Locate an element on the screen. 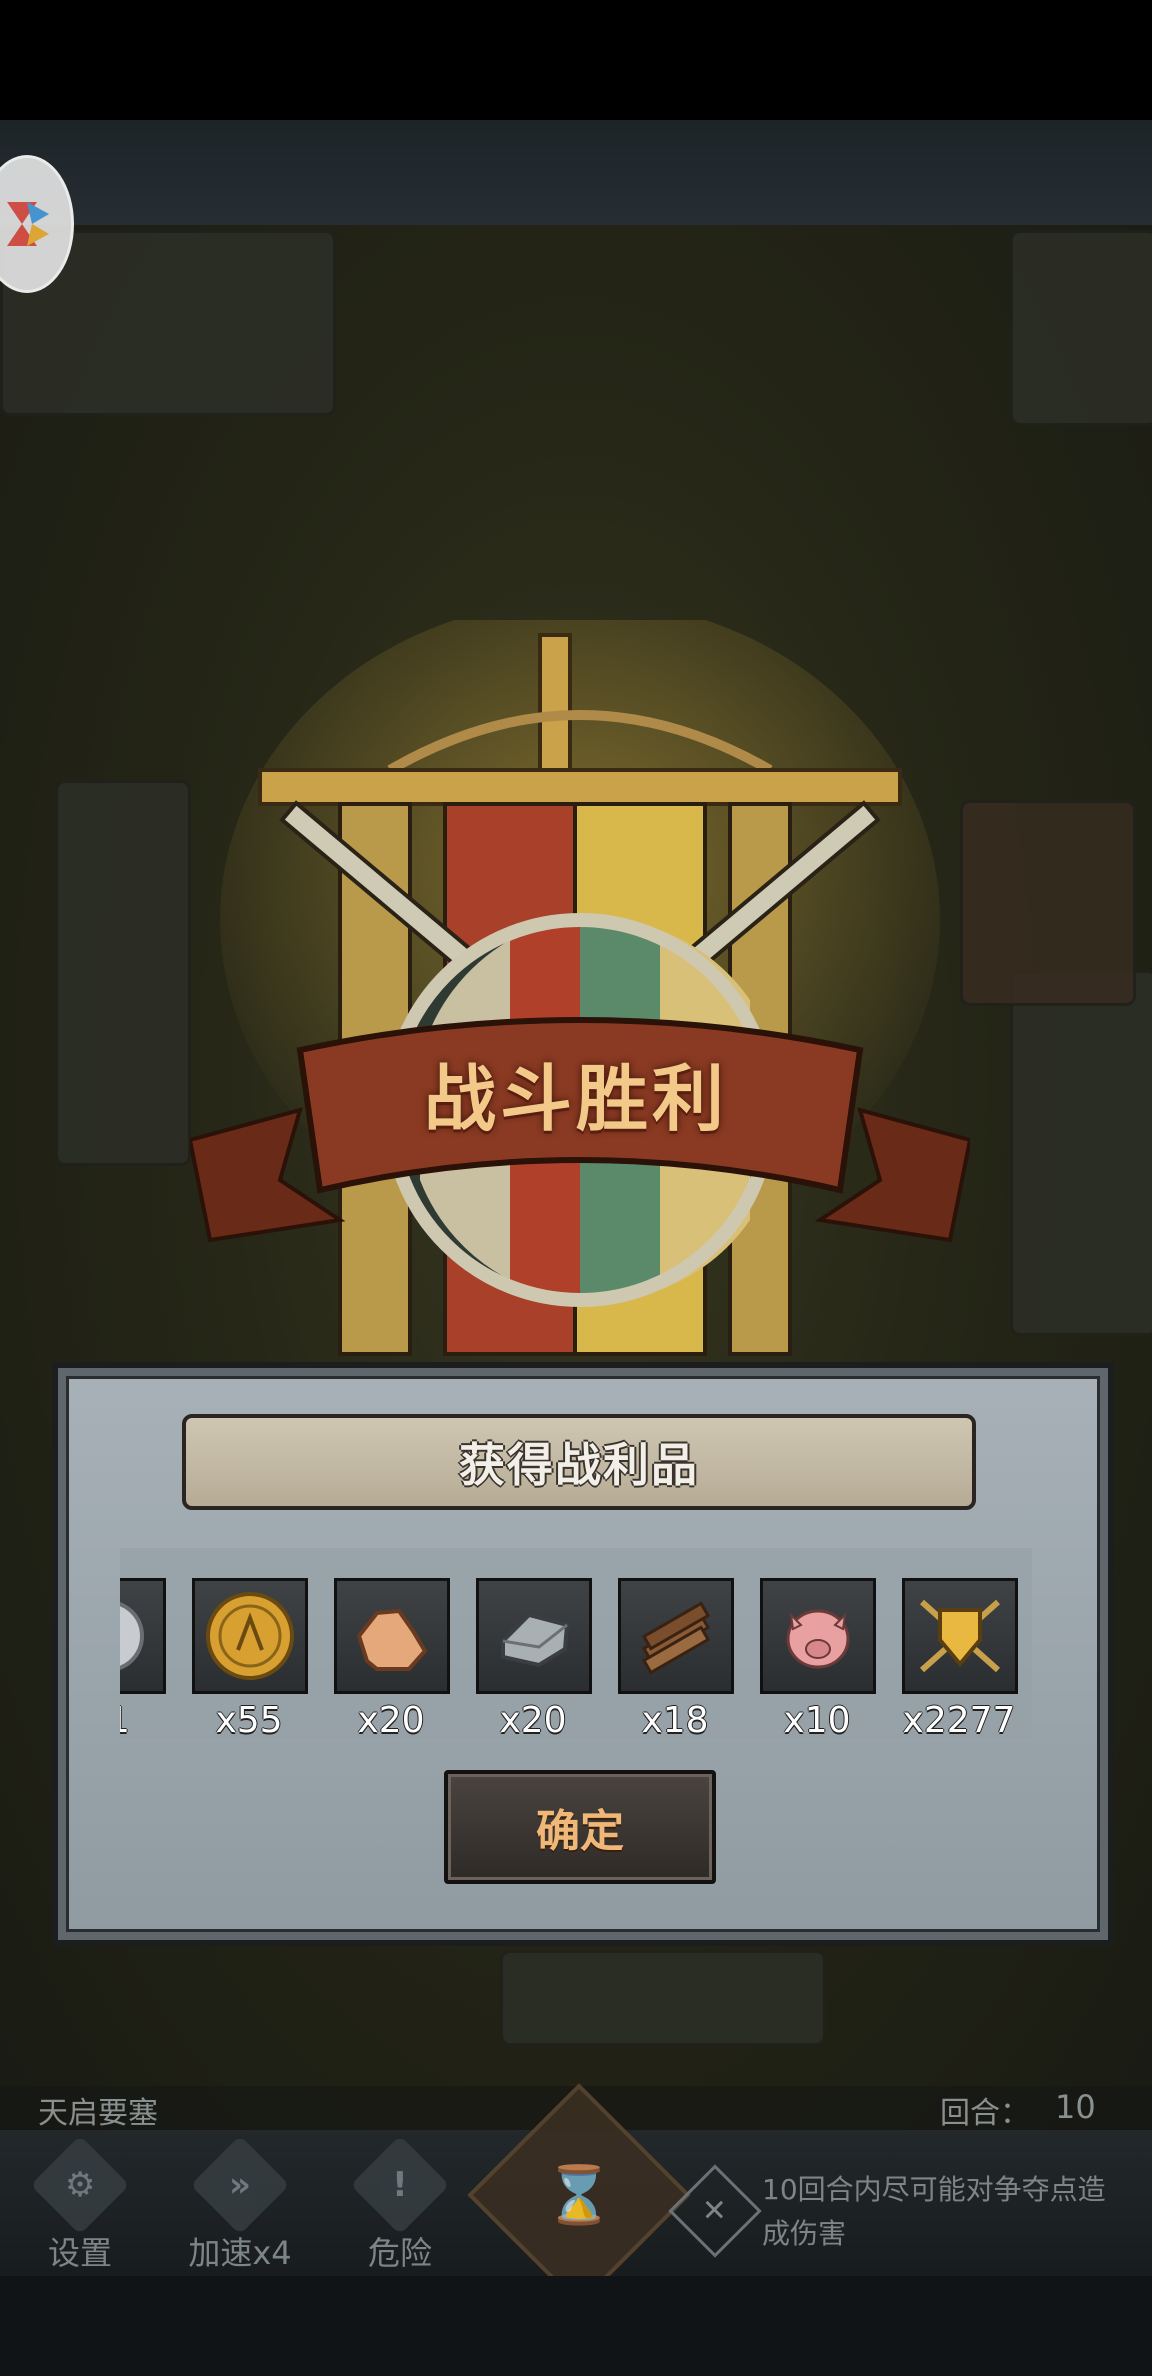  loot-item: x2277 is located at coordinates (960, 1658).